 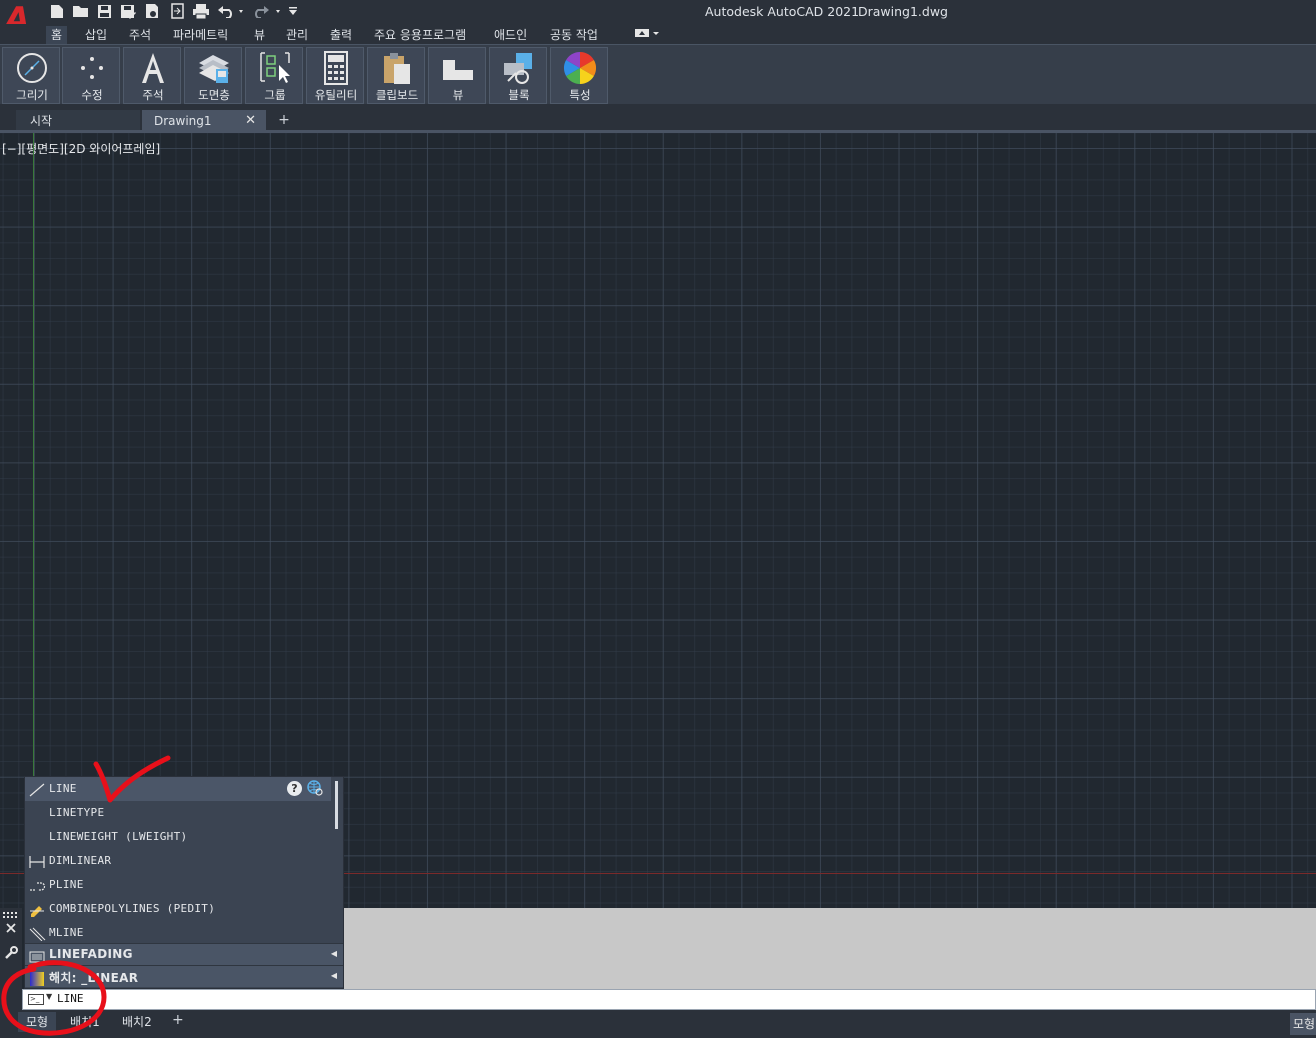 I want to click on tab-annotate: 주석, so click(x=140, y=35).